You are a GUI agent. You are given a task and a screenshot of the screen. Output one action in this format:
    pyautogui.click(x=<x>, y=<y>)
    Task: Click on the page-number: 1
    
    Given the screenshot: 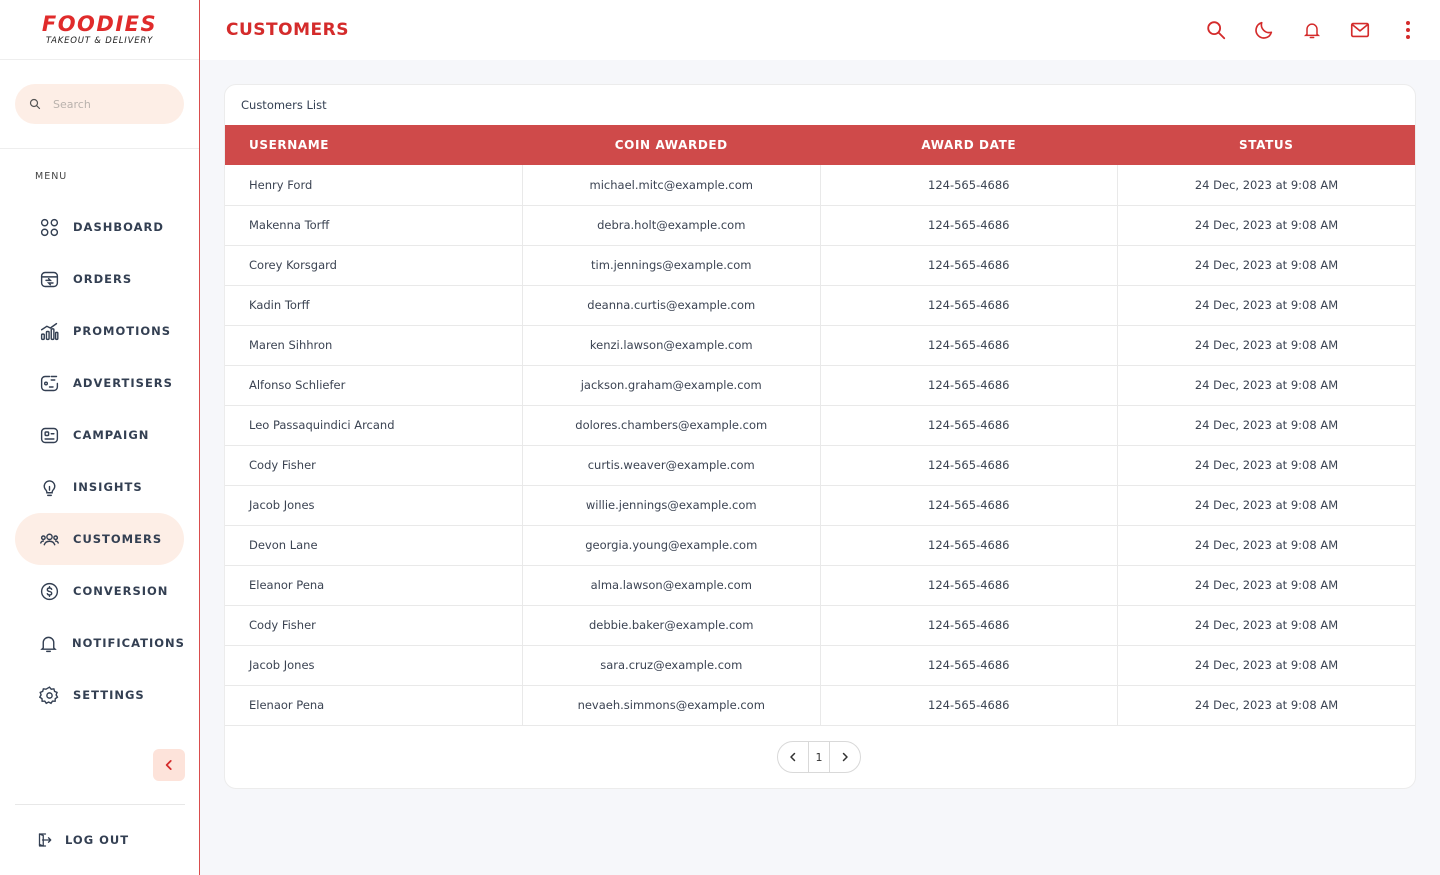 What is the action you would take?
    pyautogui.click(x=819, y=757)
    